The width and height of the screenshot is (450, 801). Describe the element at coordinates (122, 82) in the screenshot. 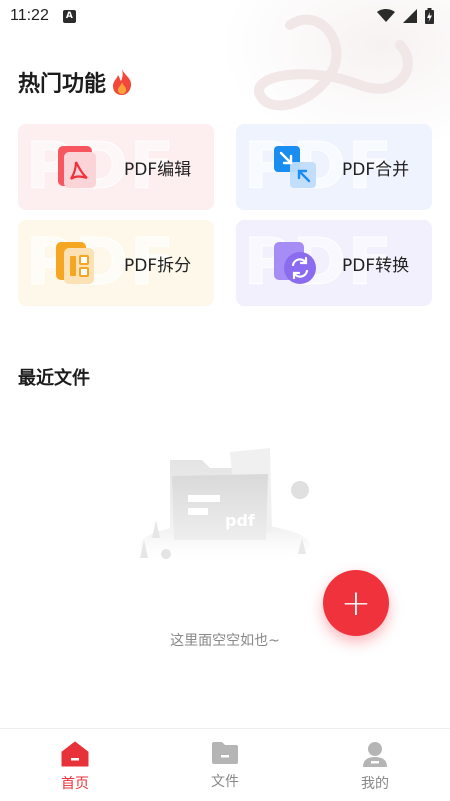

I see `flame-icon` at that location.